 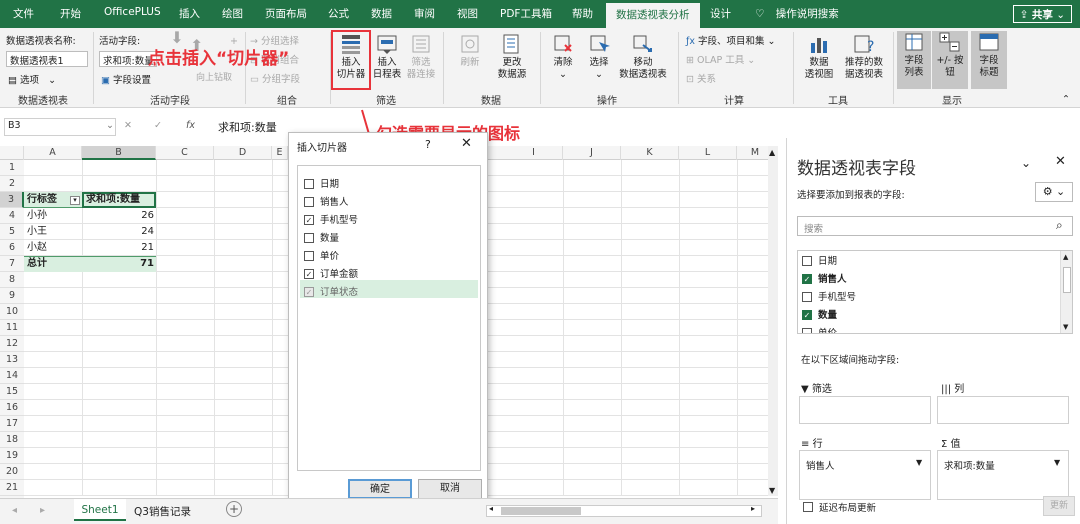 What do you see at coordinates (772, 490) in the screenshot?
I see `scroll-down-icon: ▼` at bounding box center [772, 490].